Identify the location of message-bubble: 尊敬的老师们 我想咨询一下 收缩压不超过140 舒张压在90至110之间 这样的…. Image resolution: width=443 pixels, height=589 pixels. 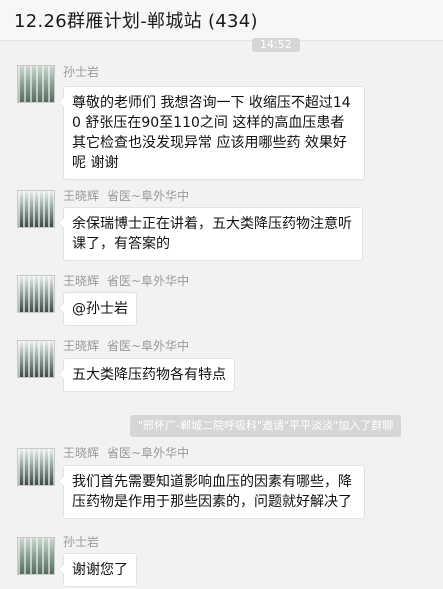
(211, 133).